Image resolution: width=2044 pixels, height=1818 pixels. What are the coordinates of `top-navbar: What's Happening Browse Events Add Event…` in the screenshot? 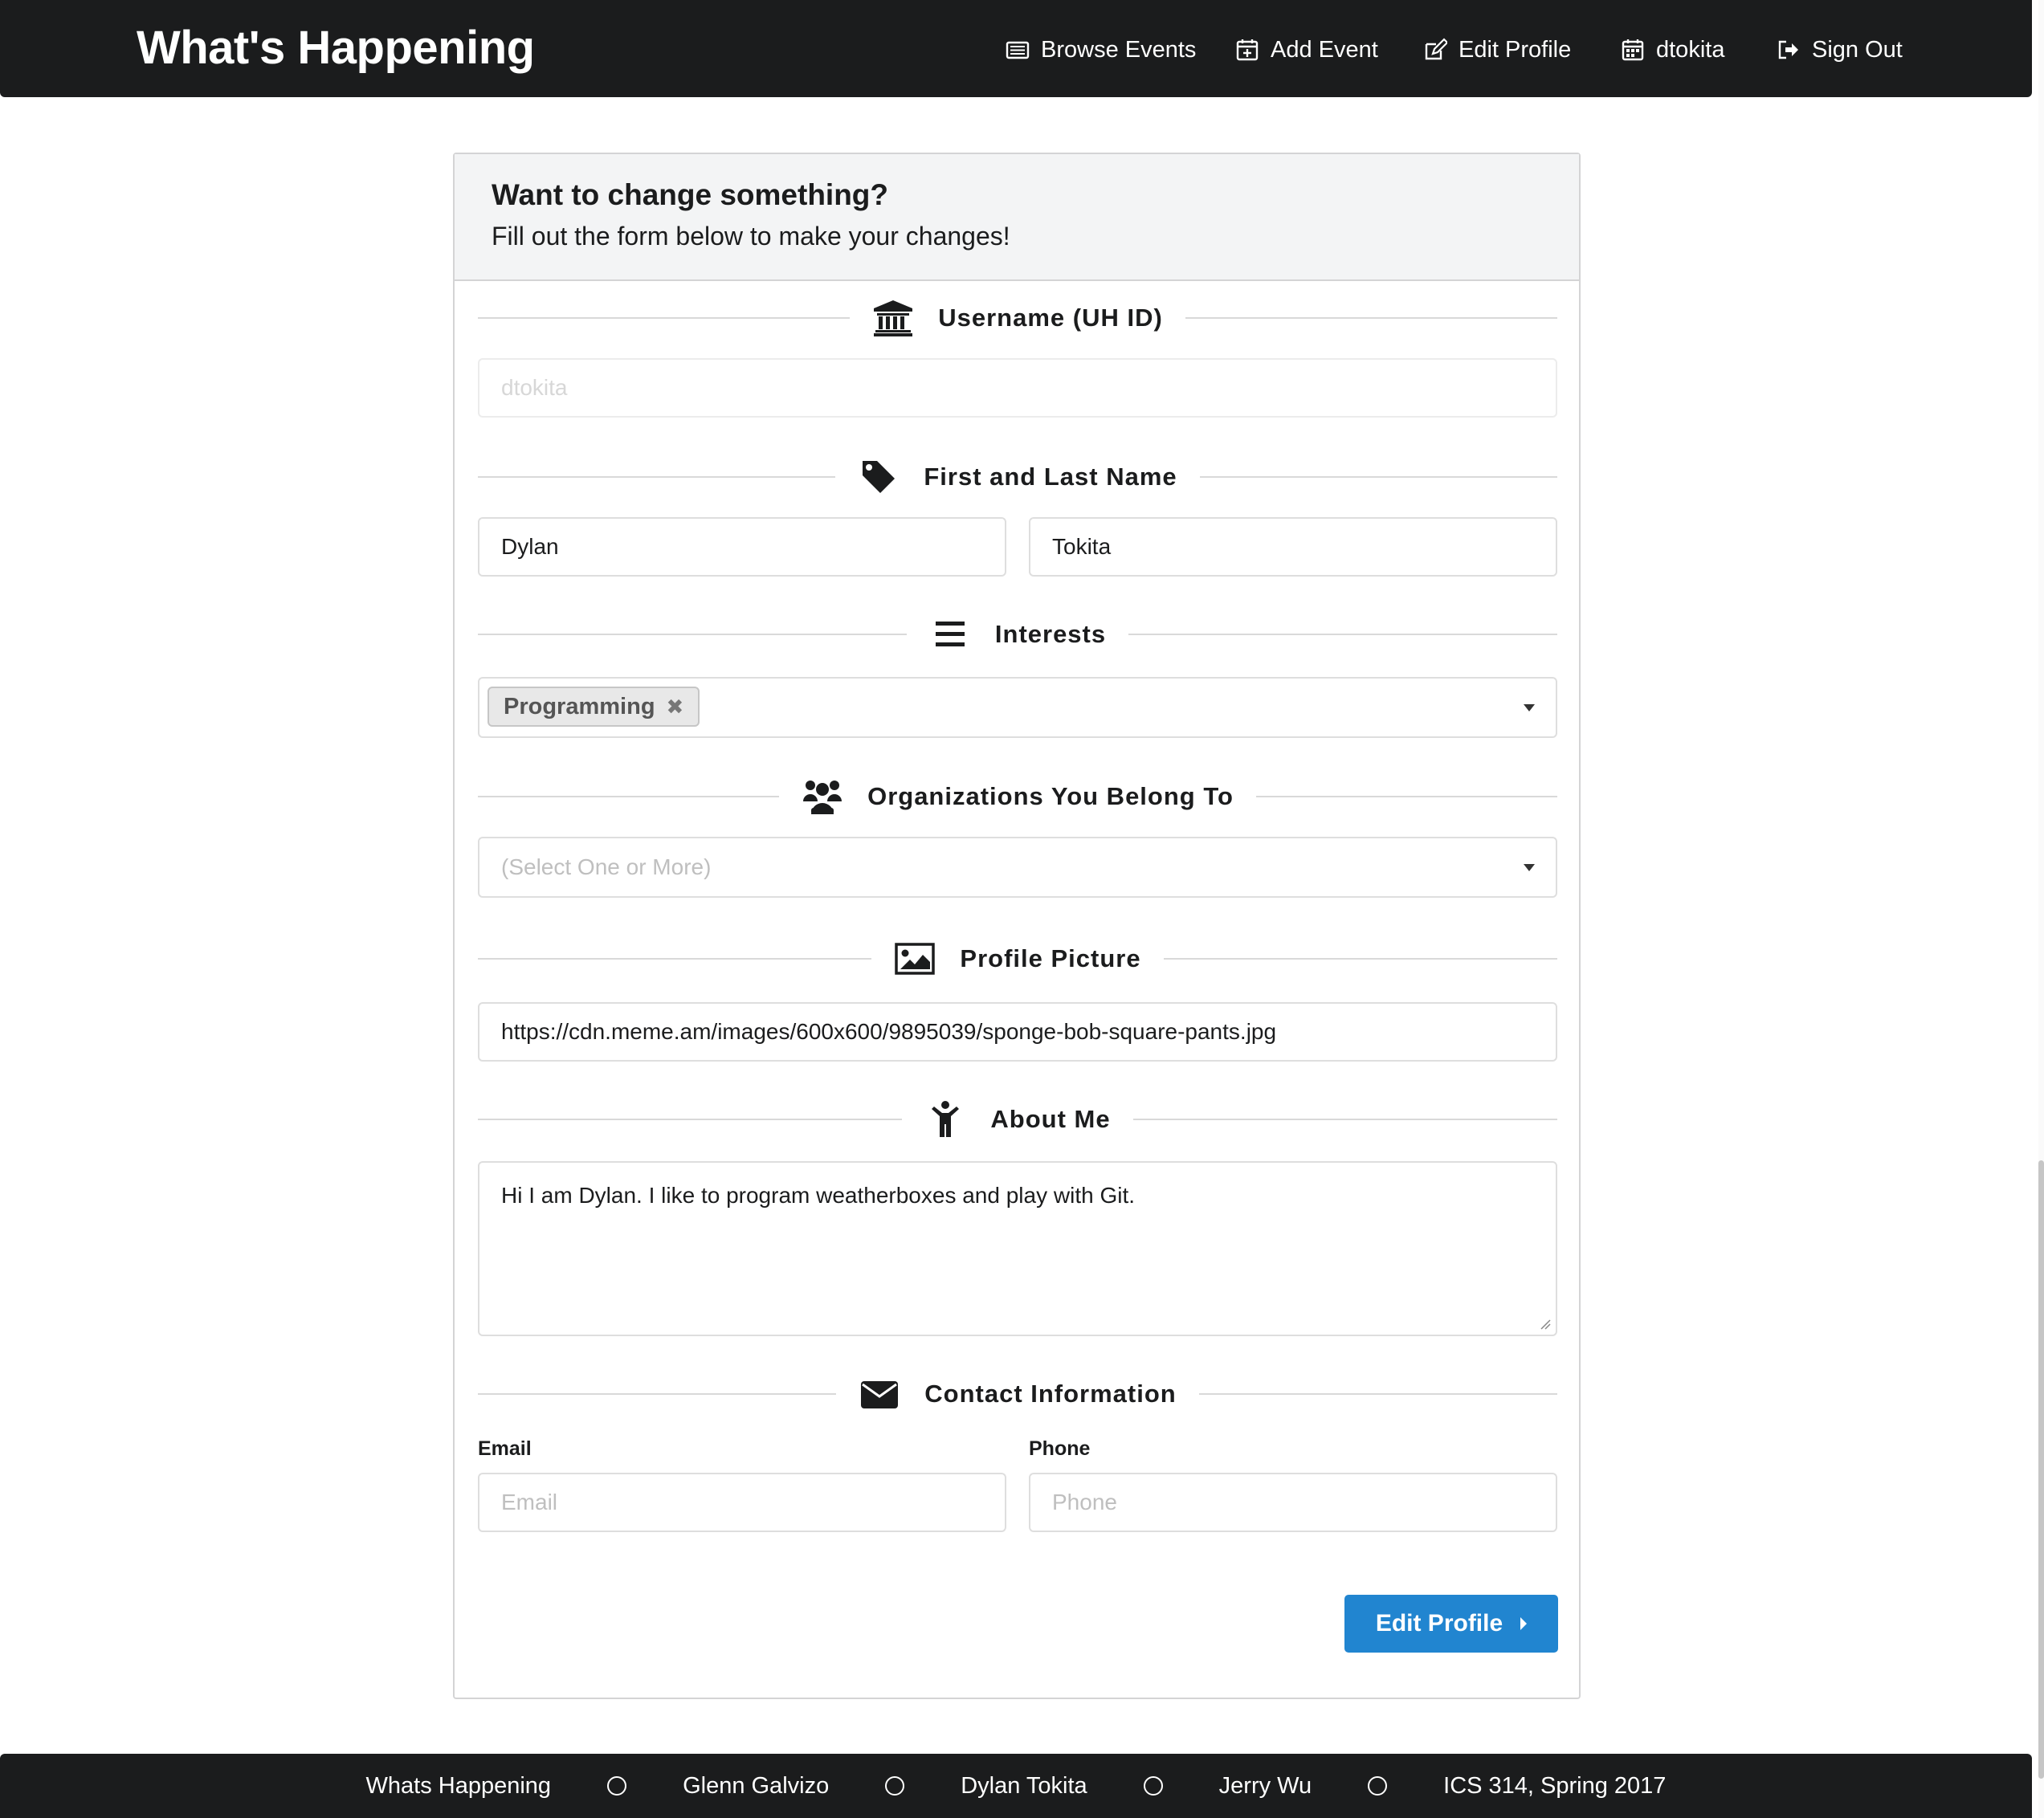 It's located at (1016, 49).